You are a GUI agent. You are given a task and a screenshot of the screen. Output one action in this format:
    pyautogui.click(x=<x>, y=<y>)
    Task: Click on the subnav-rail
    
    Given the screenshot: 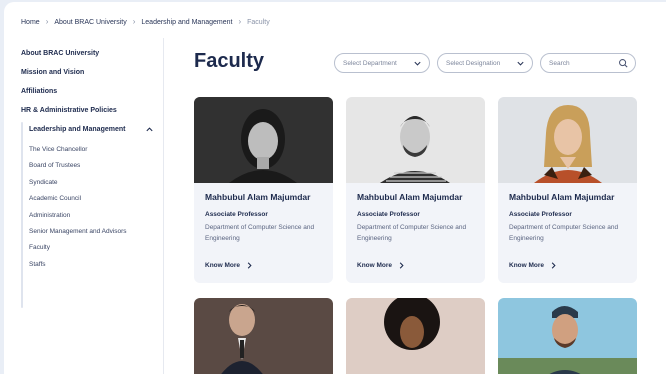 What is the action you would take?
    pyautogui.click(x=22, y=215)
    